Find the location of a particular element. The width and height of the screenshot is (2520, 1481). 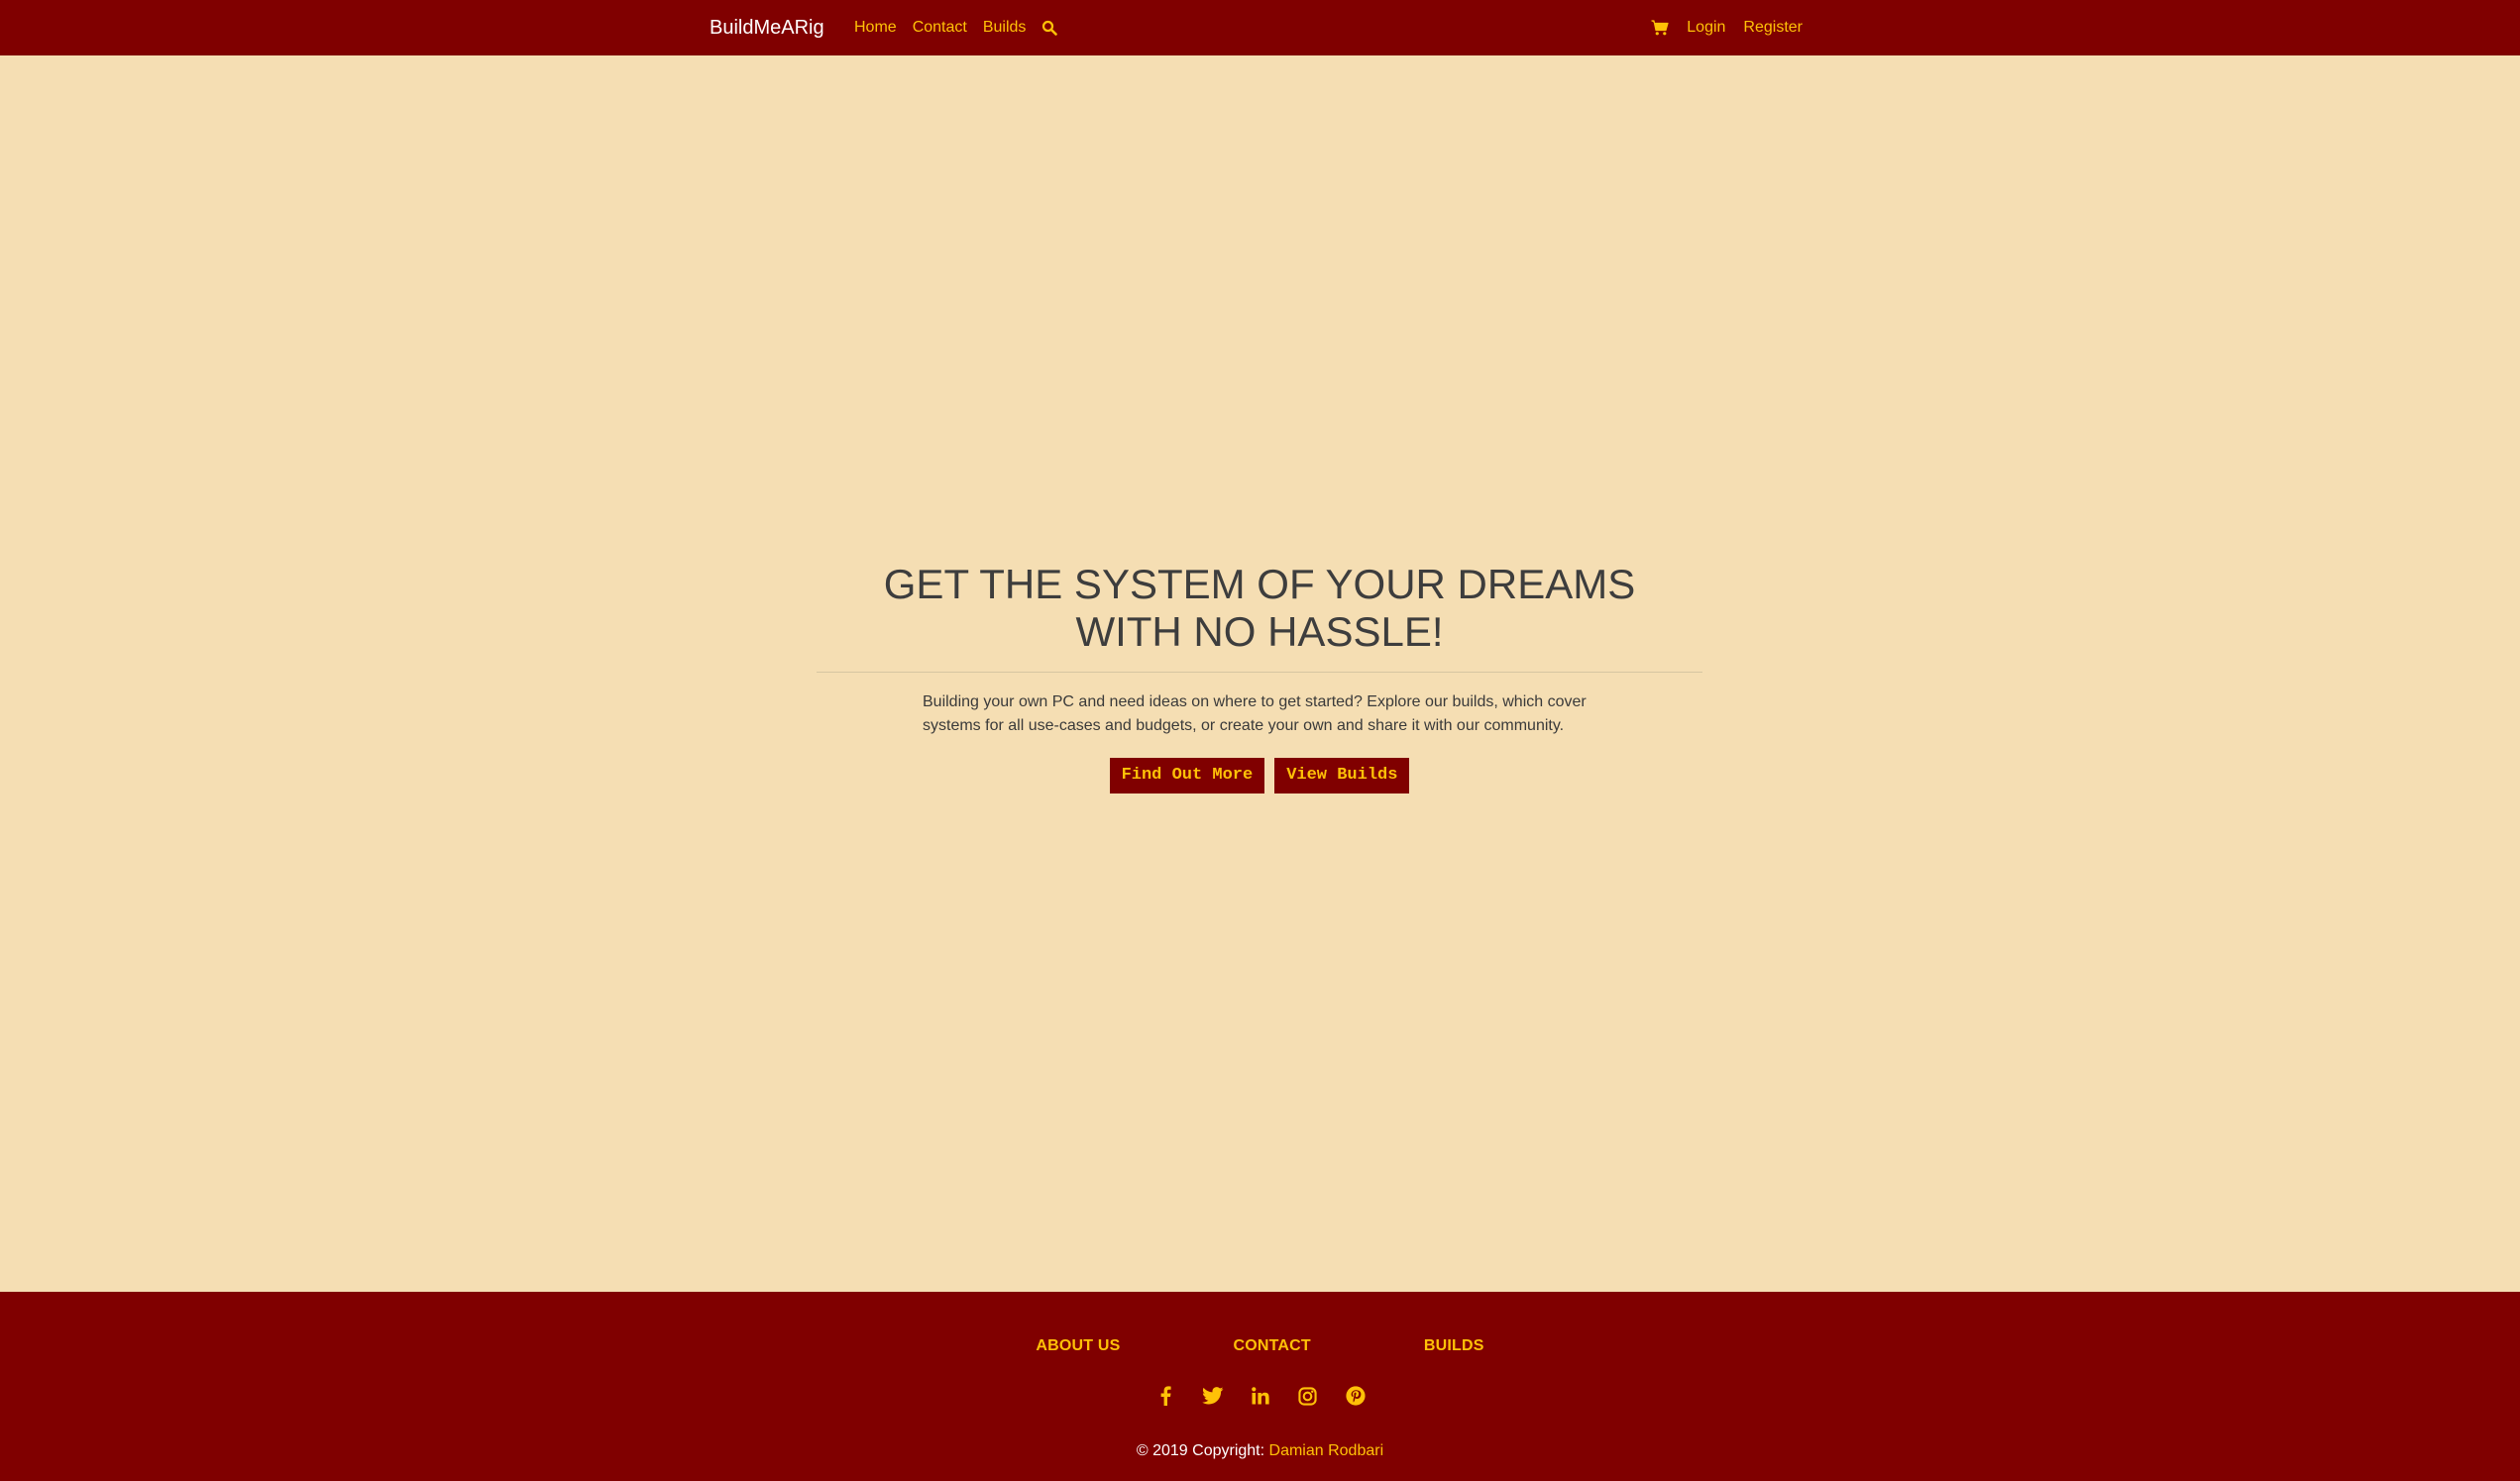

social-links is located at coordinates (1260, 1396).